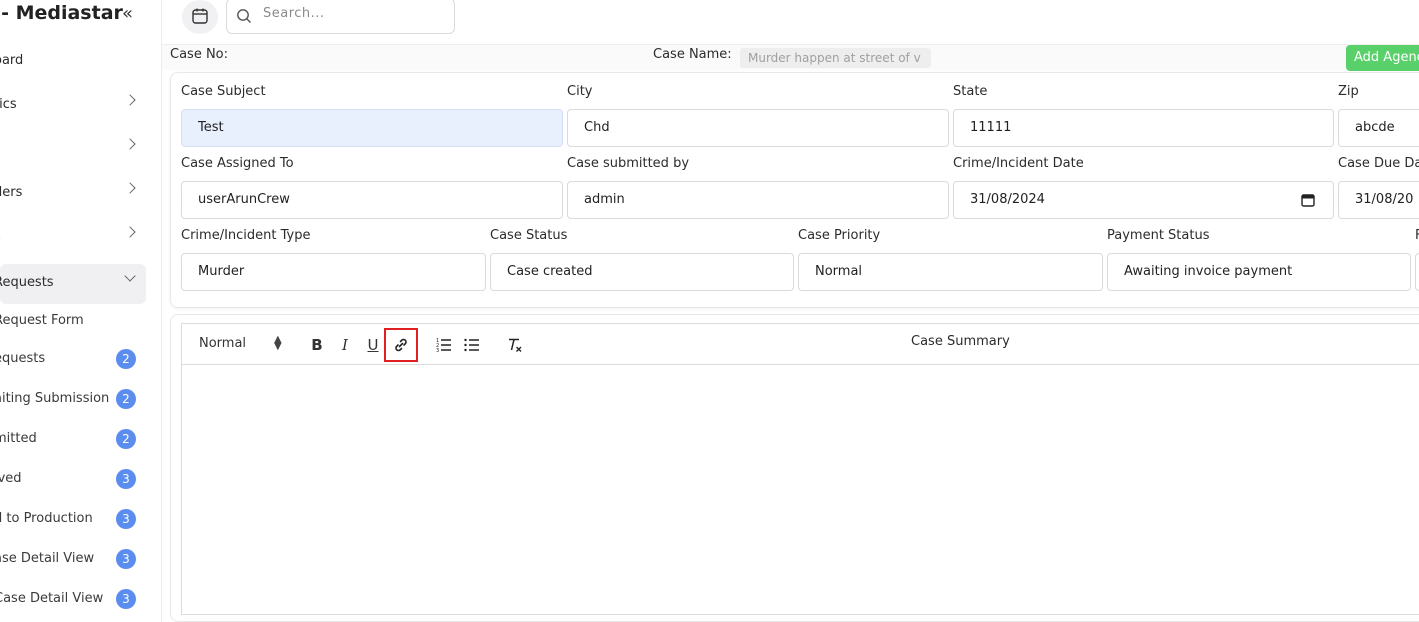  Describe the element at coordinates (960, 341) in the screenshot. I see `case-summary-title: Case Summary` at that location.